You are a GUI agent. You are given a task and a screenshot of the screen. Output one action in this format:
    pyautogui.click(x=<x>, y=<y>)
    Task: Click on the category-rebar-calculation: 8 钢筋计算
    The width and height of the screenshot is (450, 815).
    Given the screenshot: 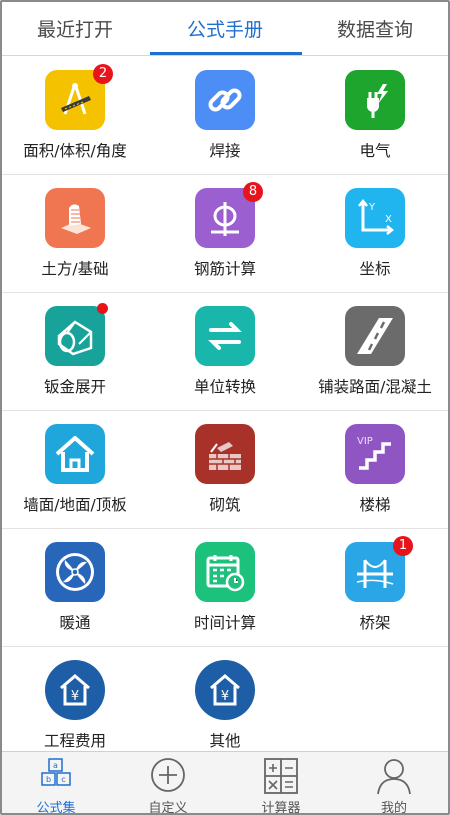 What is the action you would take?
    pyautogui.click(x=225, y=233)
    